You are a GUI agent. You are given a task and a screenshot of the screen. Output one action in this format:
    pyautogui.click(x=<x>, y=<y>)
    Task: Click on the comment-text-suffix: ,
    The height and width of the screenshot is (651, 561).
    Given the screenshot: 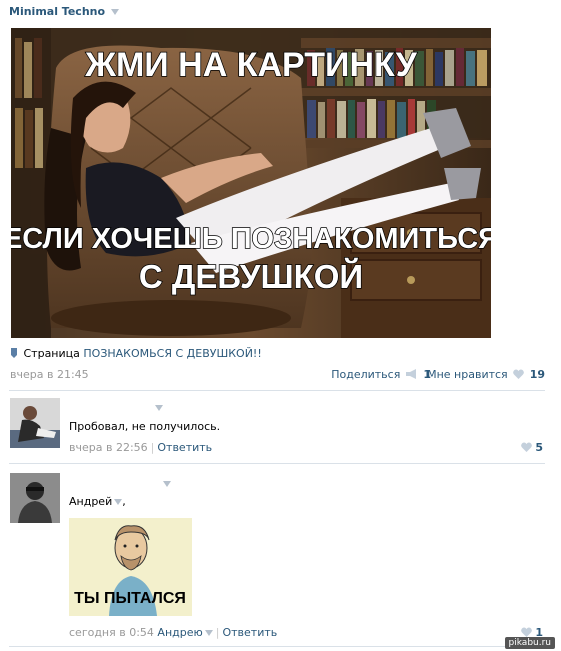 What is the action you would take?
    pyautogui.click(x=124, y=501)
    